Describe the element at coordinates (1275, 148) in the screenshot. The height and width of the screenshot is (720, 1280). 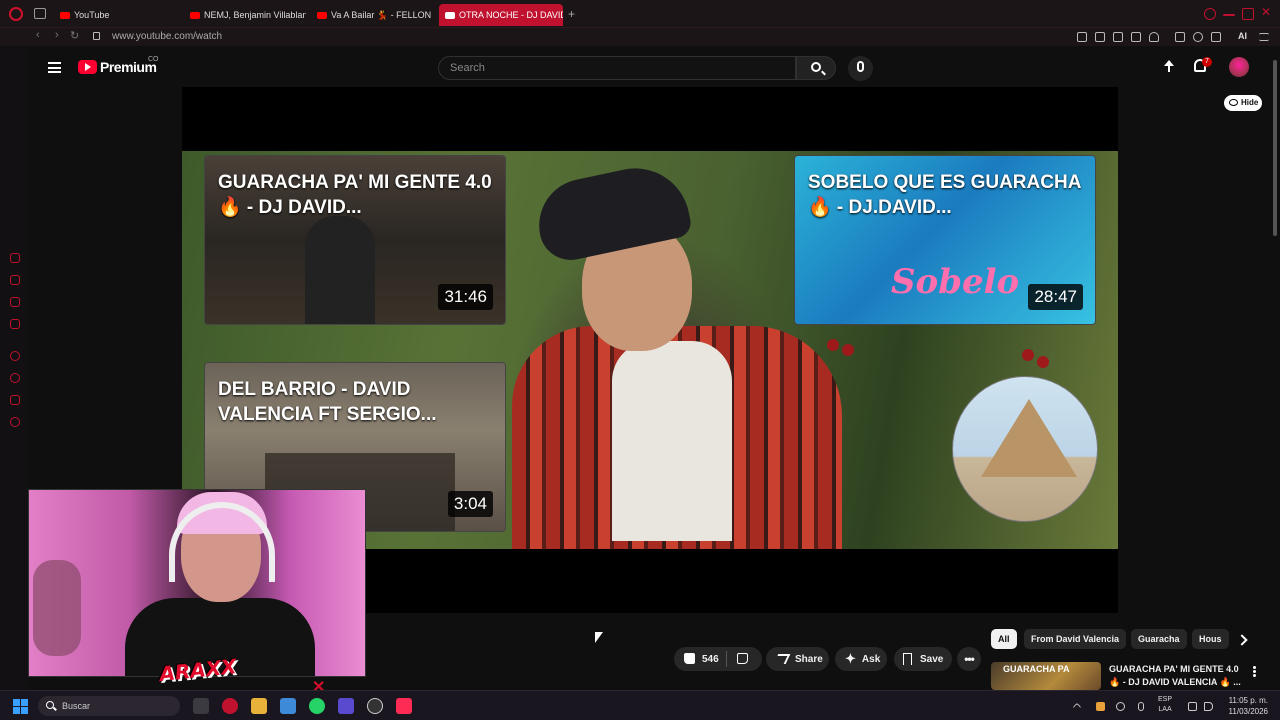
I see `scrollbar-thumb` at that location.